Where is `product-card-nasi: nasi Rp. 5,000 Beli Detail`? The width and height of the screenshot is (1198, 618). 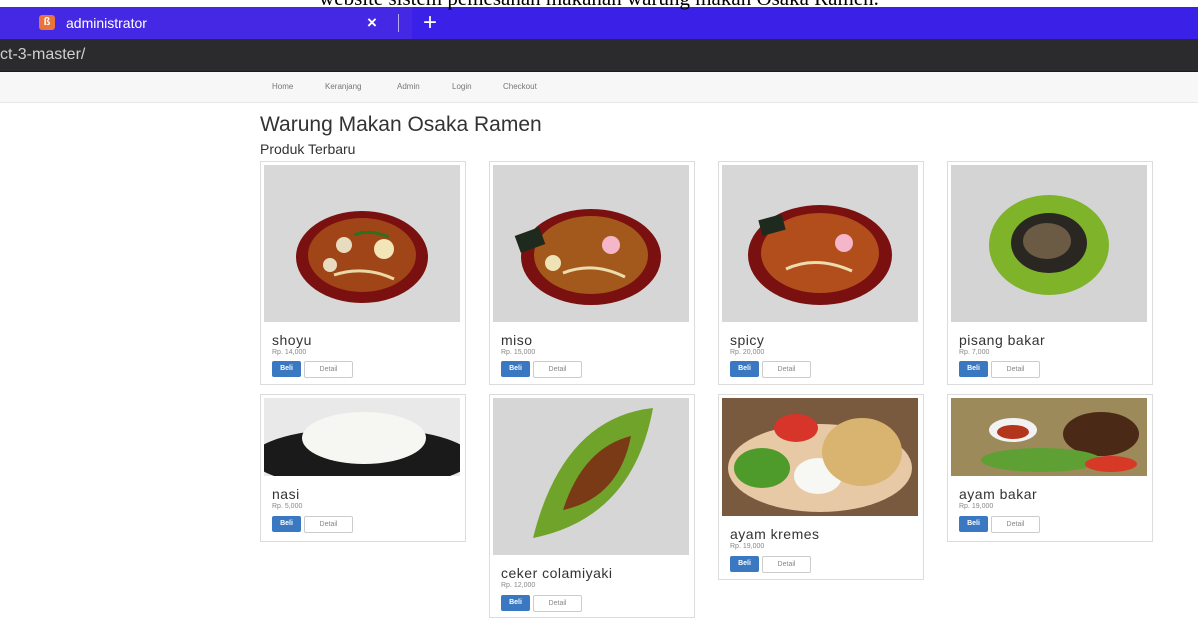 product-card-nasi: nasi Rp. 5,000 Beli Detail is located at coordinates (363, 468).